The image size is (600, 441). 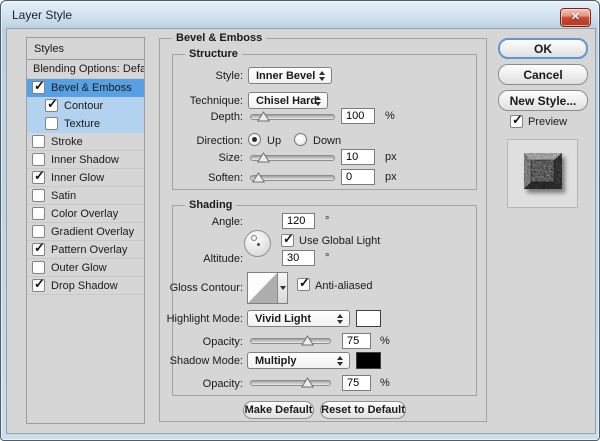 I want to click on angle-dial, so click(x=257, y=243).